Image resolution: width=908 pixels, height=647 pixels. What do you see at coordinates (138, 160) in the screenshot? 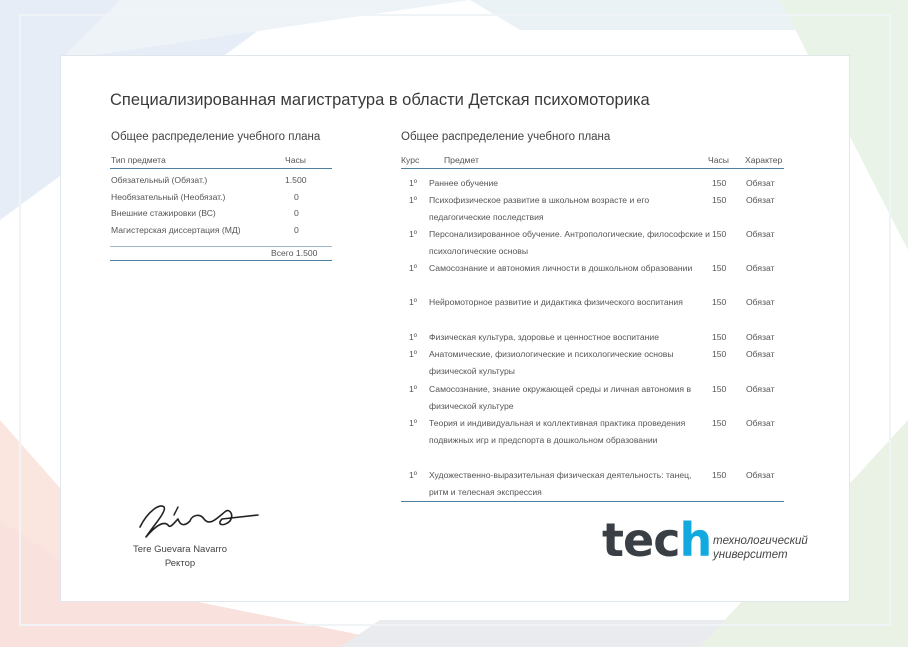
I see `left-col-type: Тип предмета` at bounding box center [138, 160].